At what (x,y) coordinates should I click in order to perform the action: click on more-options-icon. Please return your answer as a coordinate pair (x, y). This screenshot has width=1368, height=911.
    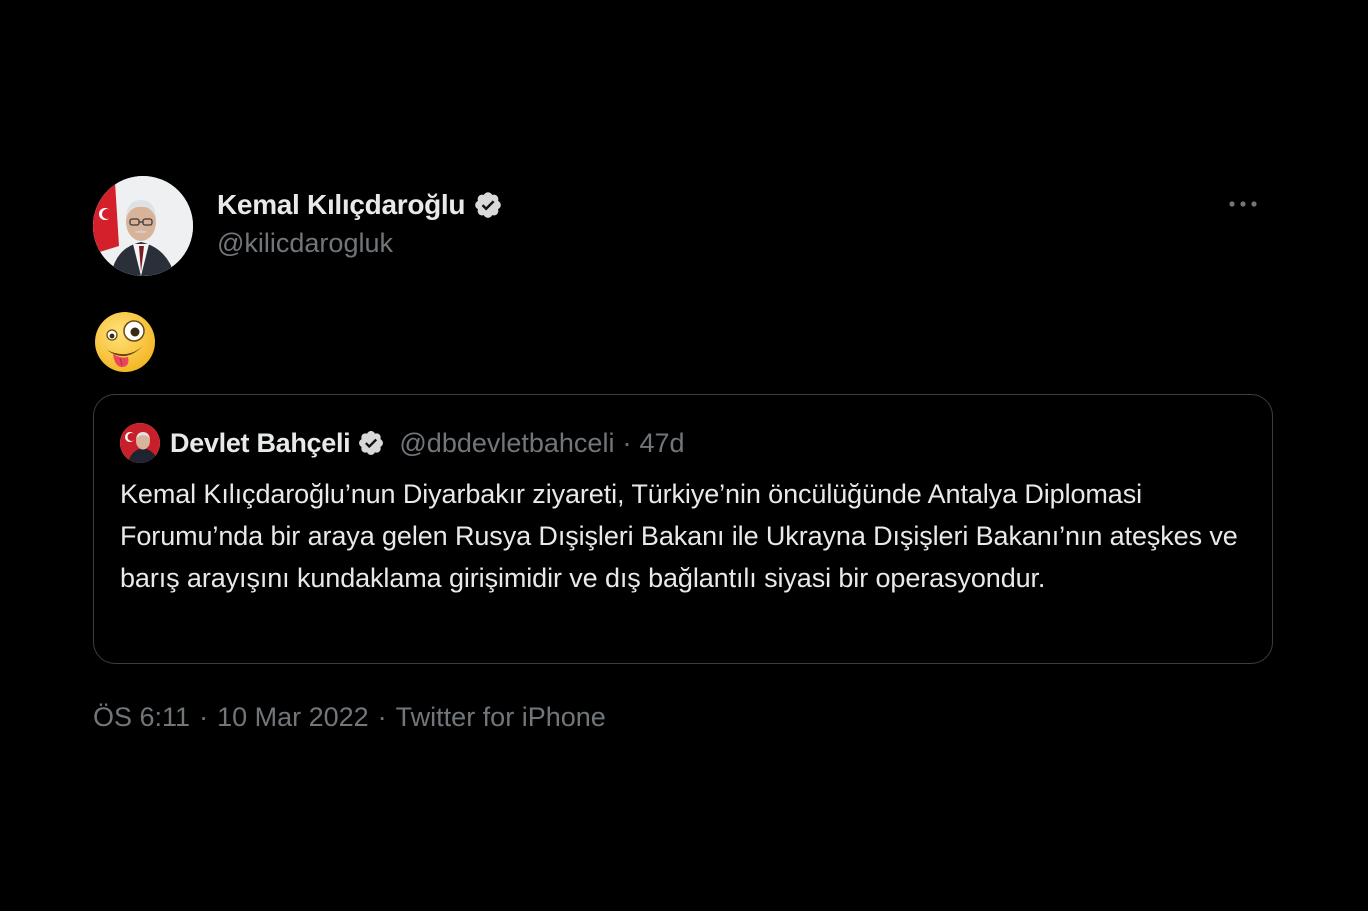
    Looking at the image, I should click on (1243, 204).